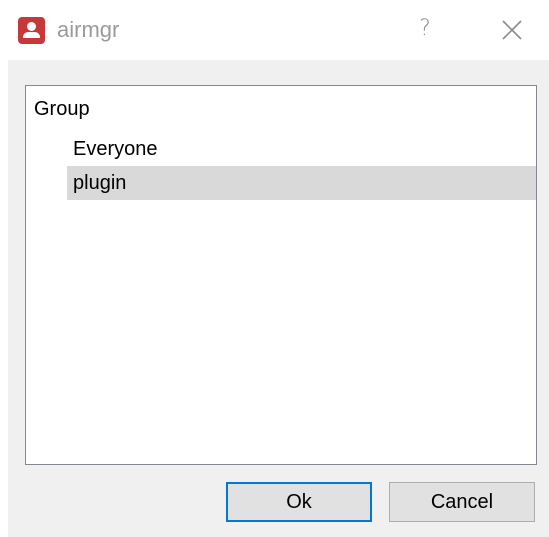 This screenshot has height=537, width=549. I want to click on close-button, so click(512, 30).